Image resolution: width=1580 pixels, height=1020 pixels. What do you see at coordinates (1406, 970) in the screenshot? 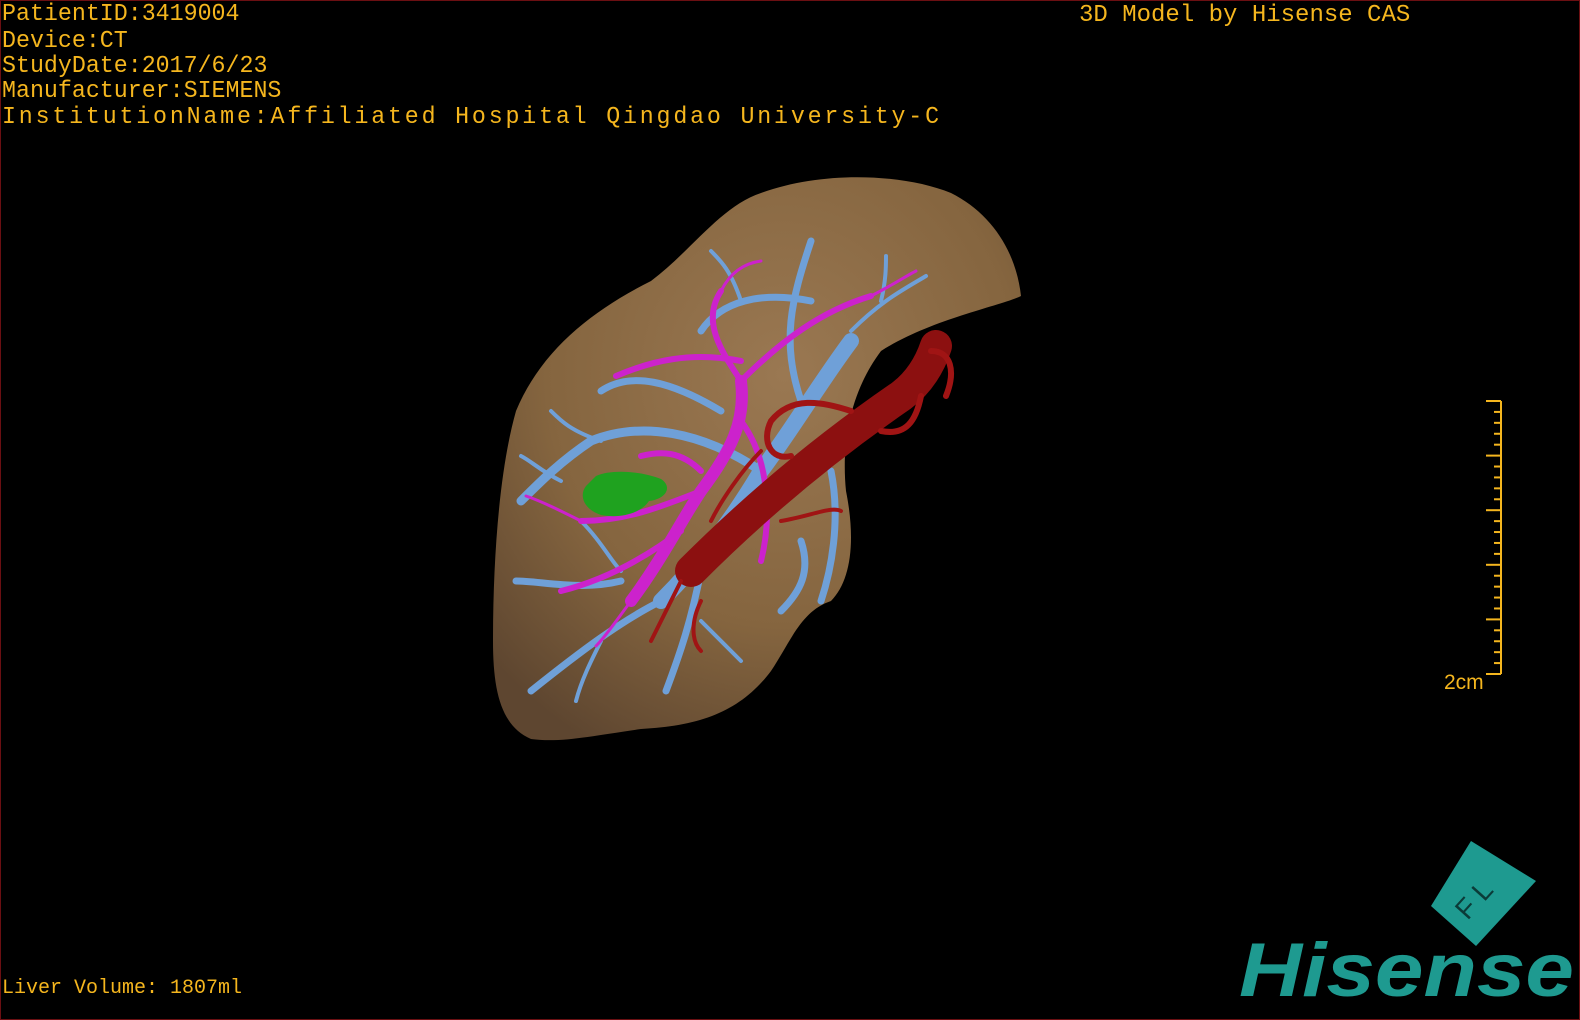
I see `svg-text: Hisense` at bounding box center [1406, 970].